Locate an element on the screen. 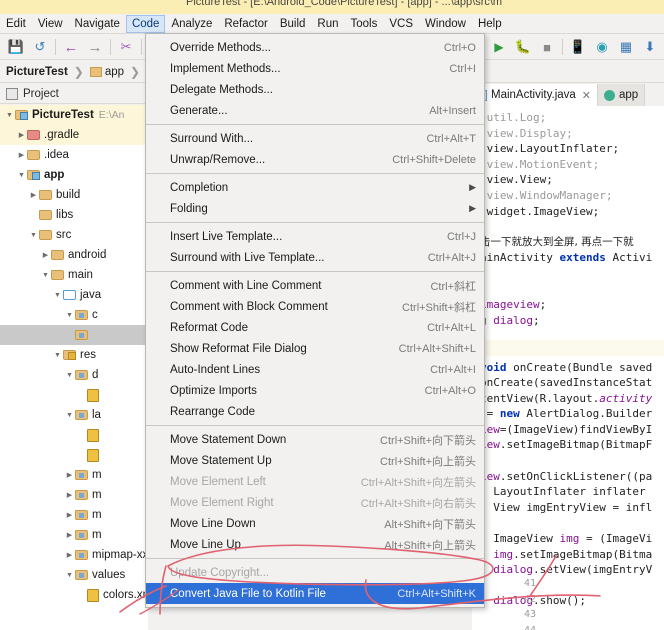 This screenshot has height=630, width=664. menu-item-move-line-down: Move Line Down Alt+Shift+向下箭头 is located at coordinates (315, 523).